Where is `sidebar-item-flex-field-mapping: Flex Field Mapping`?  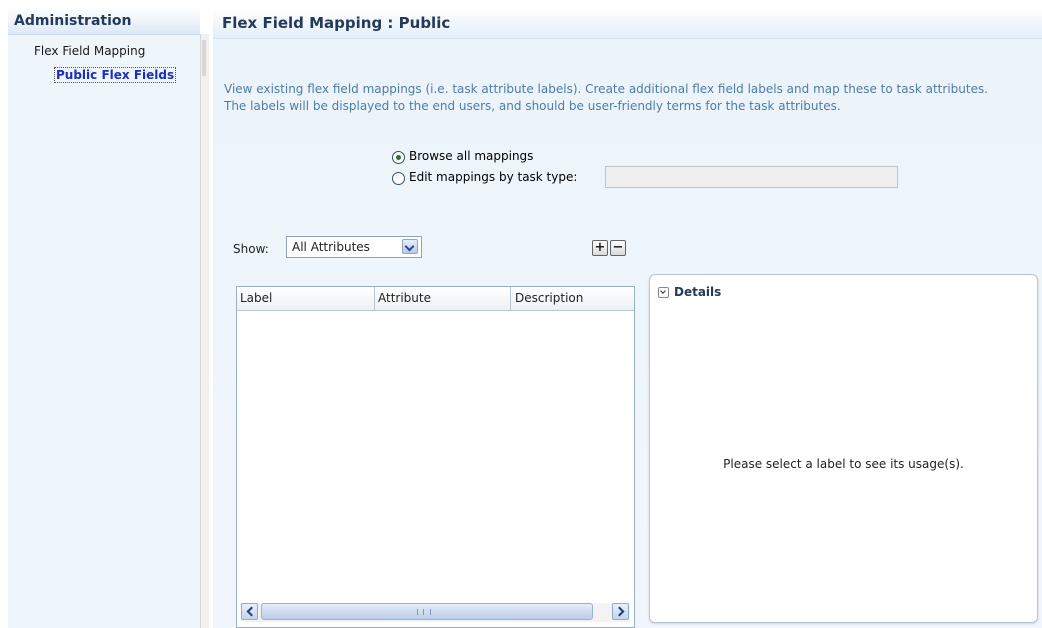 sidebar-item-flex-field-mapping: Flex Field Mapping is located at coordinates (89, 51).